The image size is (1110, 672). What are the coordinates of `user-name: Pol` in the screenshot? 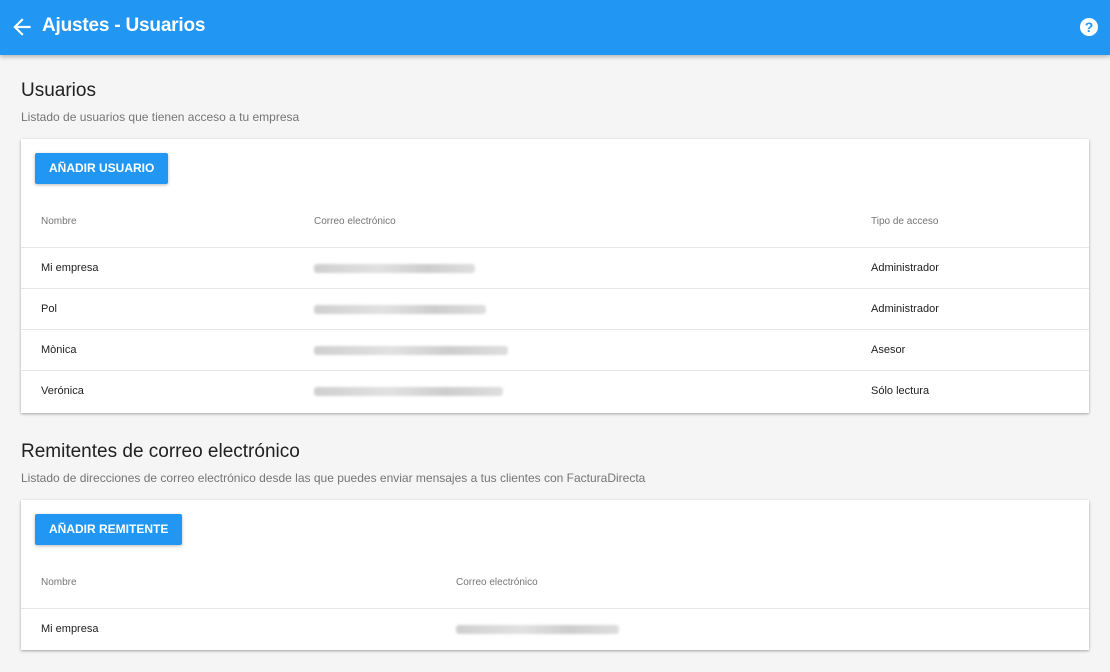 It's located at (49, 309).